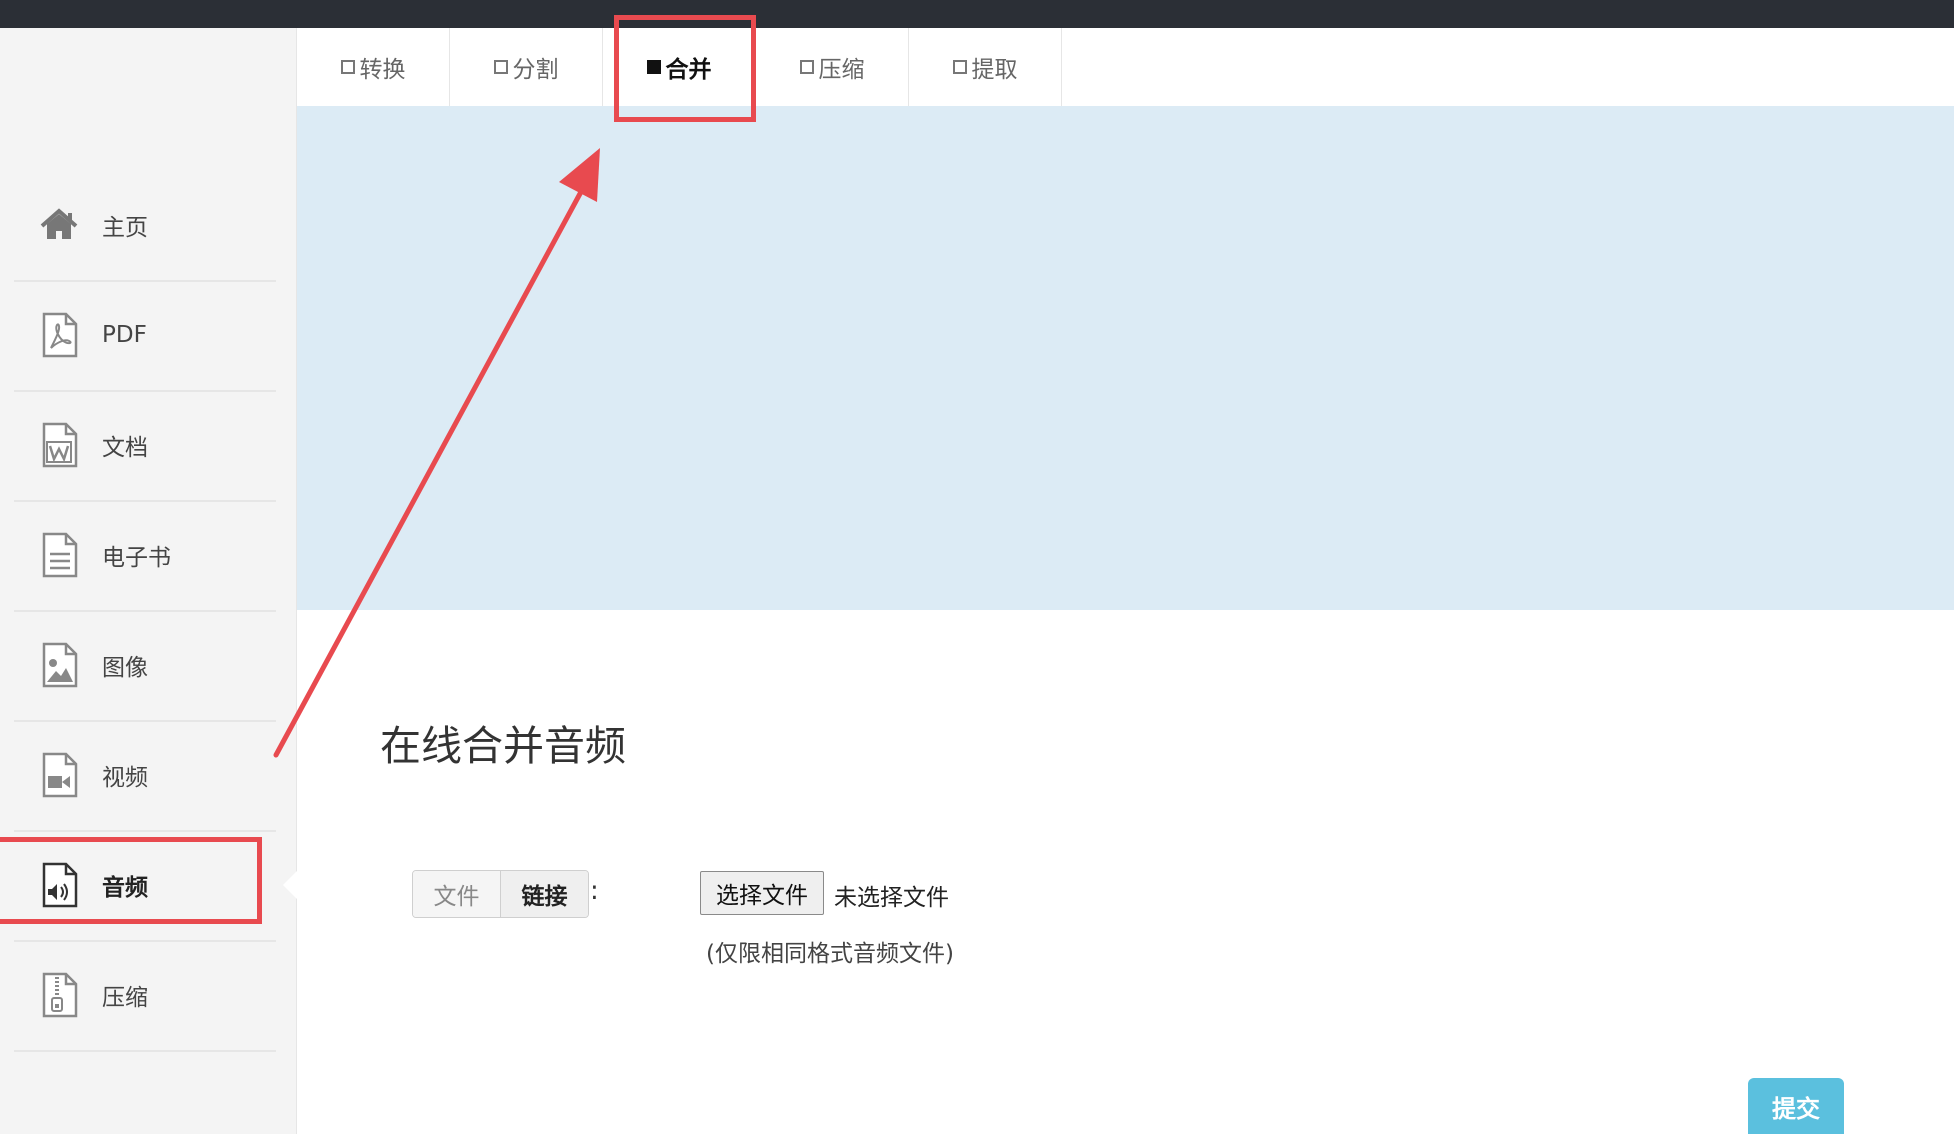  I want to click on tab-merge: 合并, so click(679, 67).